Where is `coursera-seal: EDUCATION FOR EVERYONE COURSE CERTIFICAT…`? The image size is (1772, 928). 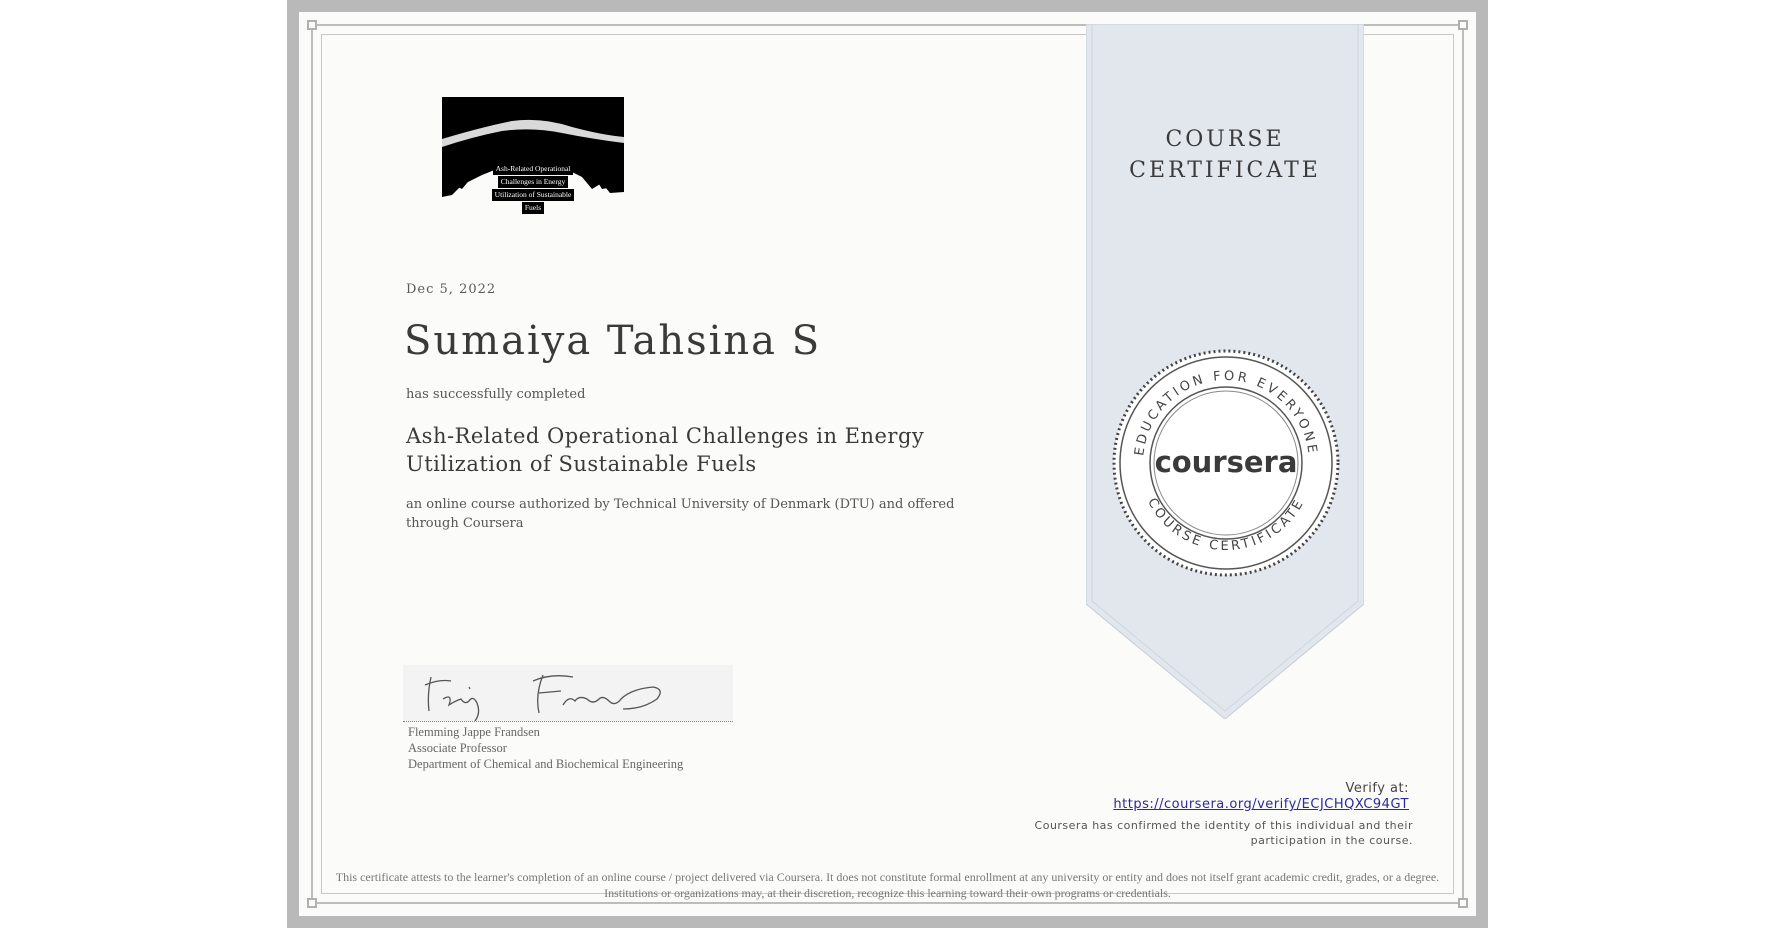 coursera-seal: EDUCATION FOR EVERYONE COURSE CERTIFICAT… is located at coordinates (1226, 463).